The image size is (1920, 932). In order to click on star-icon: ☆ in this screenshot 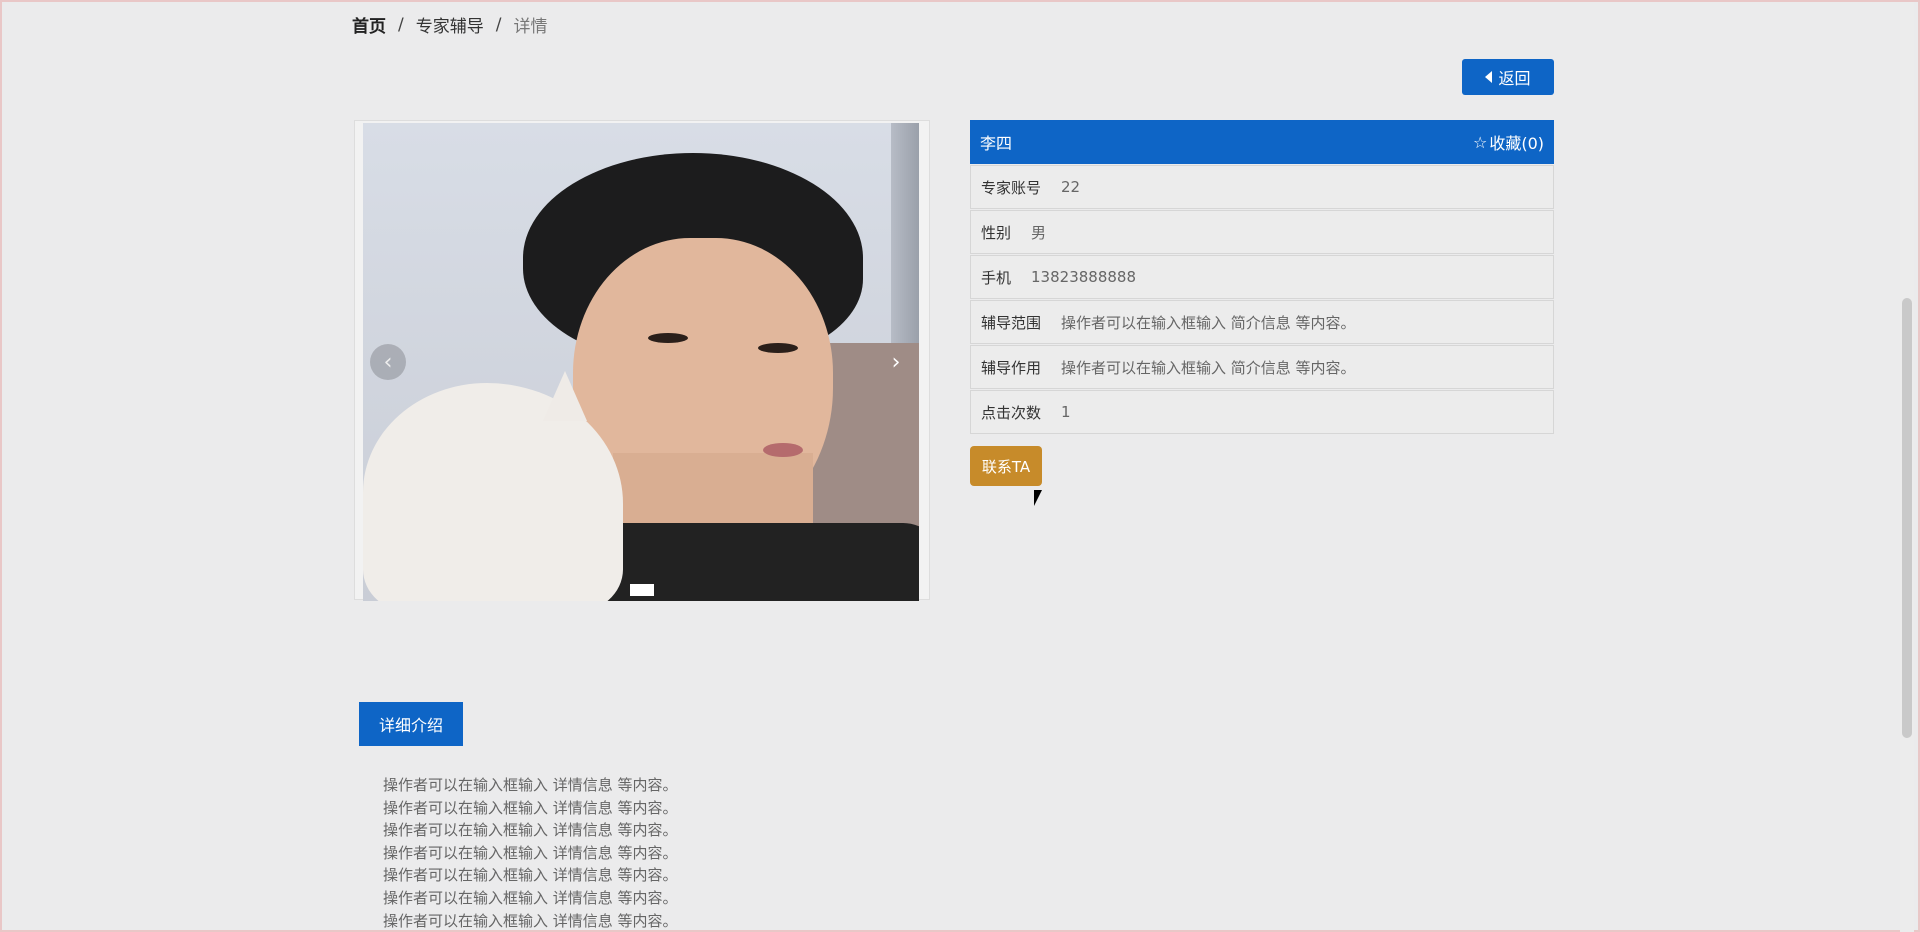, I will do `click(1480, 142)`.